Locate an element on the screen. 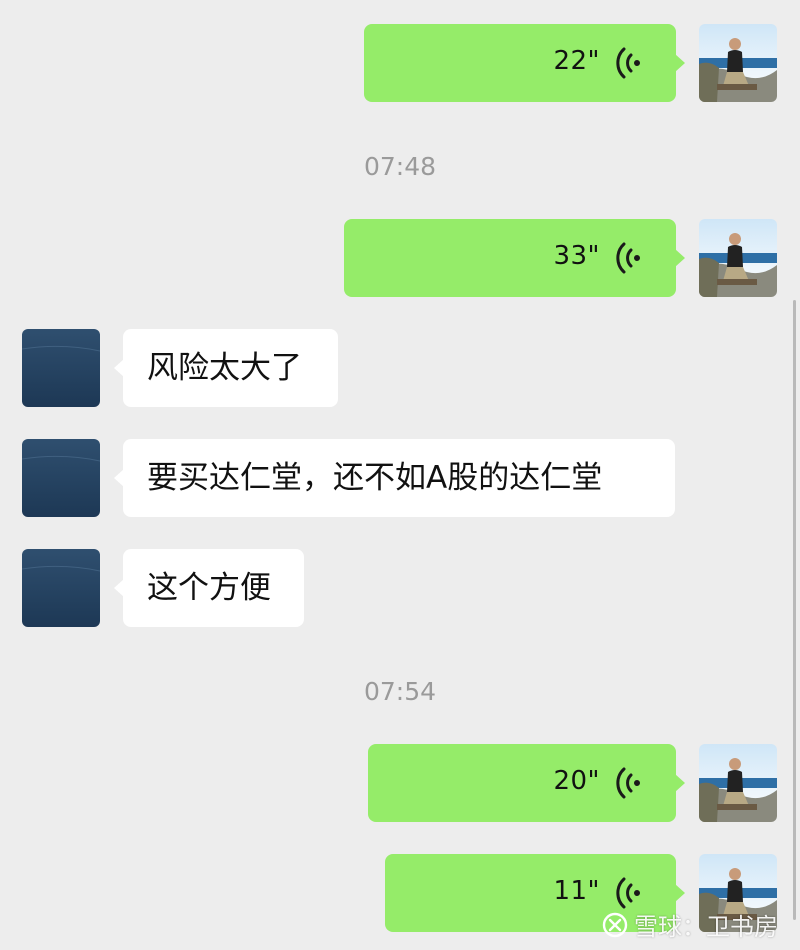 The image size is (800, 950). message-text: 要买达仁堂，还不如A股的达仁堂 is located at coordinates (375, 478).